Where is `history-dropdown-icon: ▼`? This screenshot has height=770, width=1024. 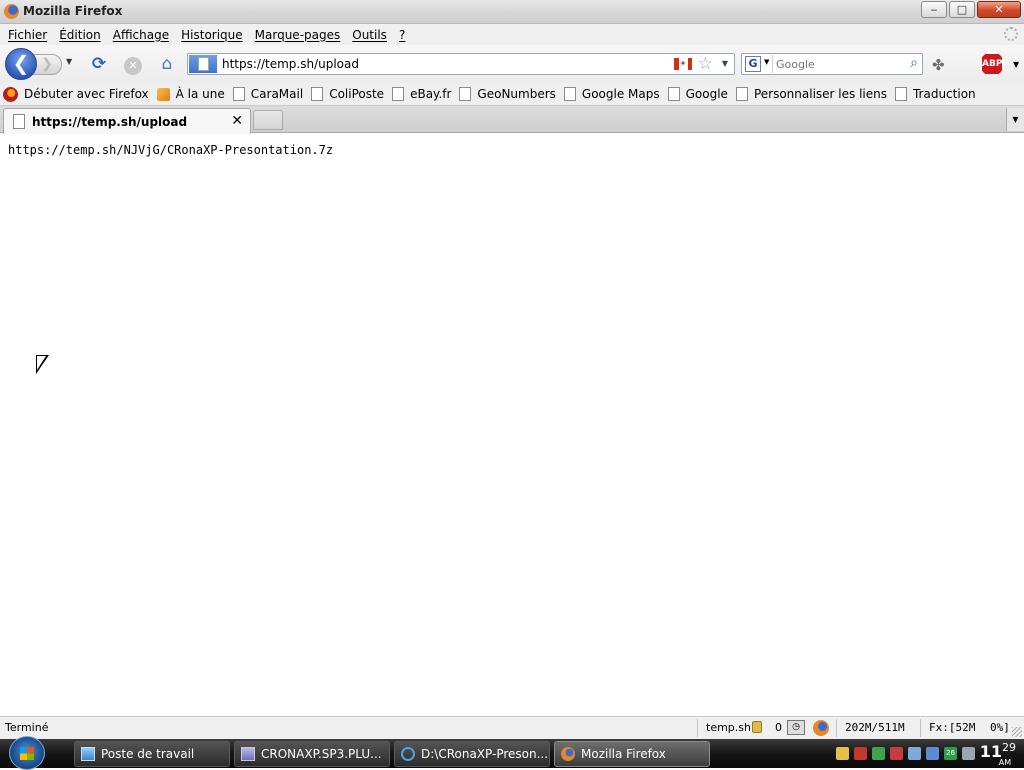 history-dropdown-icon: ▼ is located at coordinates (69, 61).